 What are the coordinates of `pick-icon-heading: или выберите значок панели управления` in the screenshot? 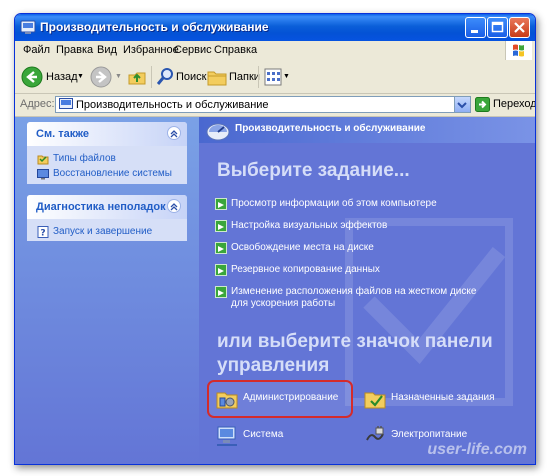 It's located at (355, 353).